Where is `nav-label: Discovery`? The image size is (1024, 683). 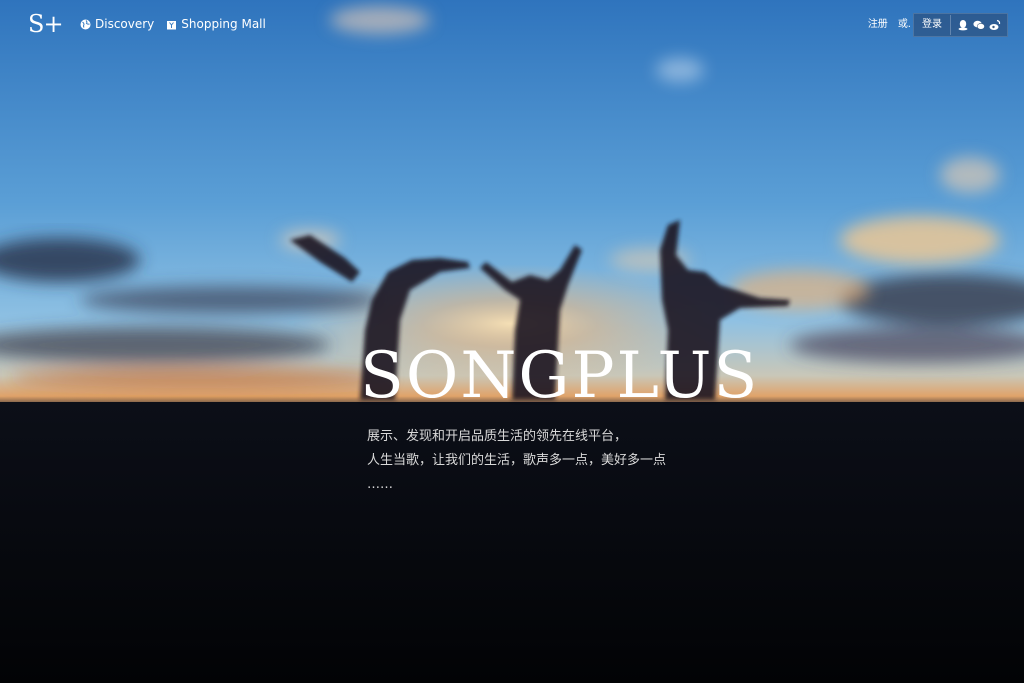
nav-label: Discovery is located at coordinates (125, 24).